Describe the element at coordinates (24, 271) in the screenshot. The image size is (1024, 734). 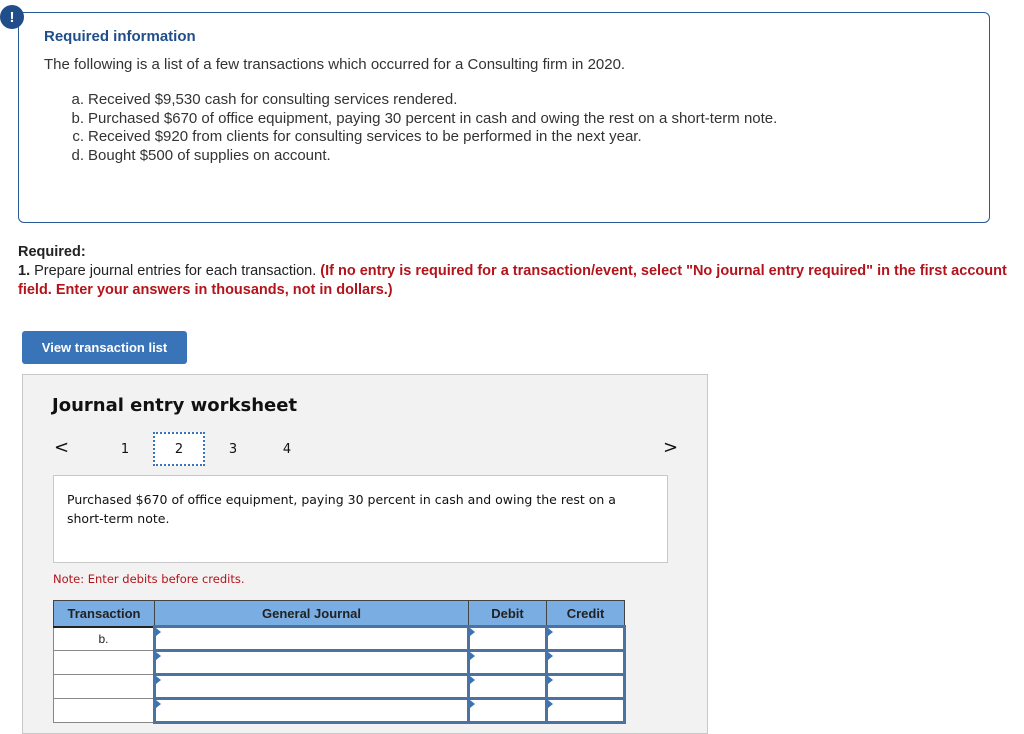
I see `requirement-number: 1.` at that location.